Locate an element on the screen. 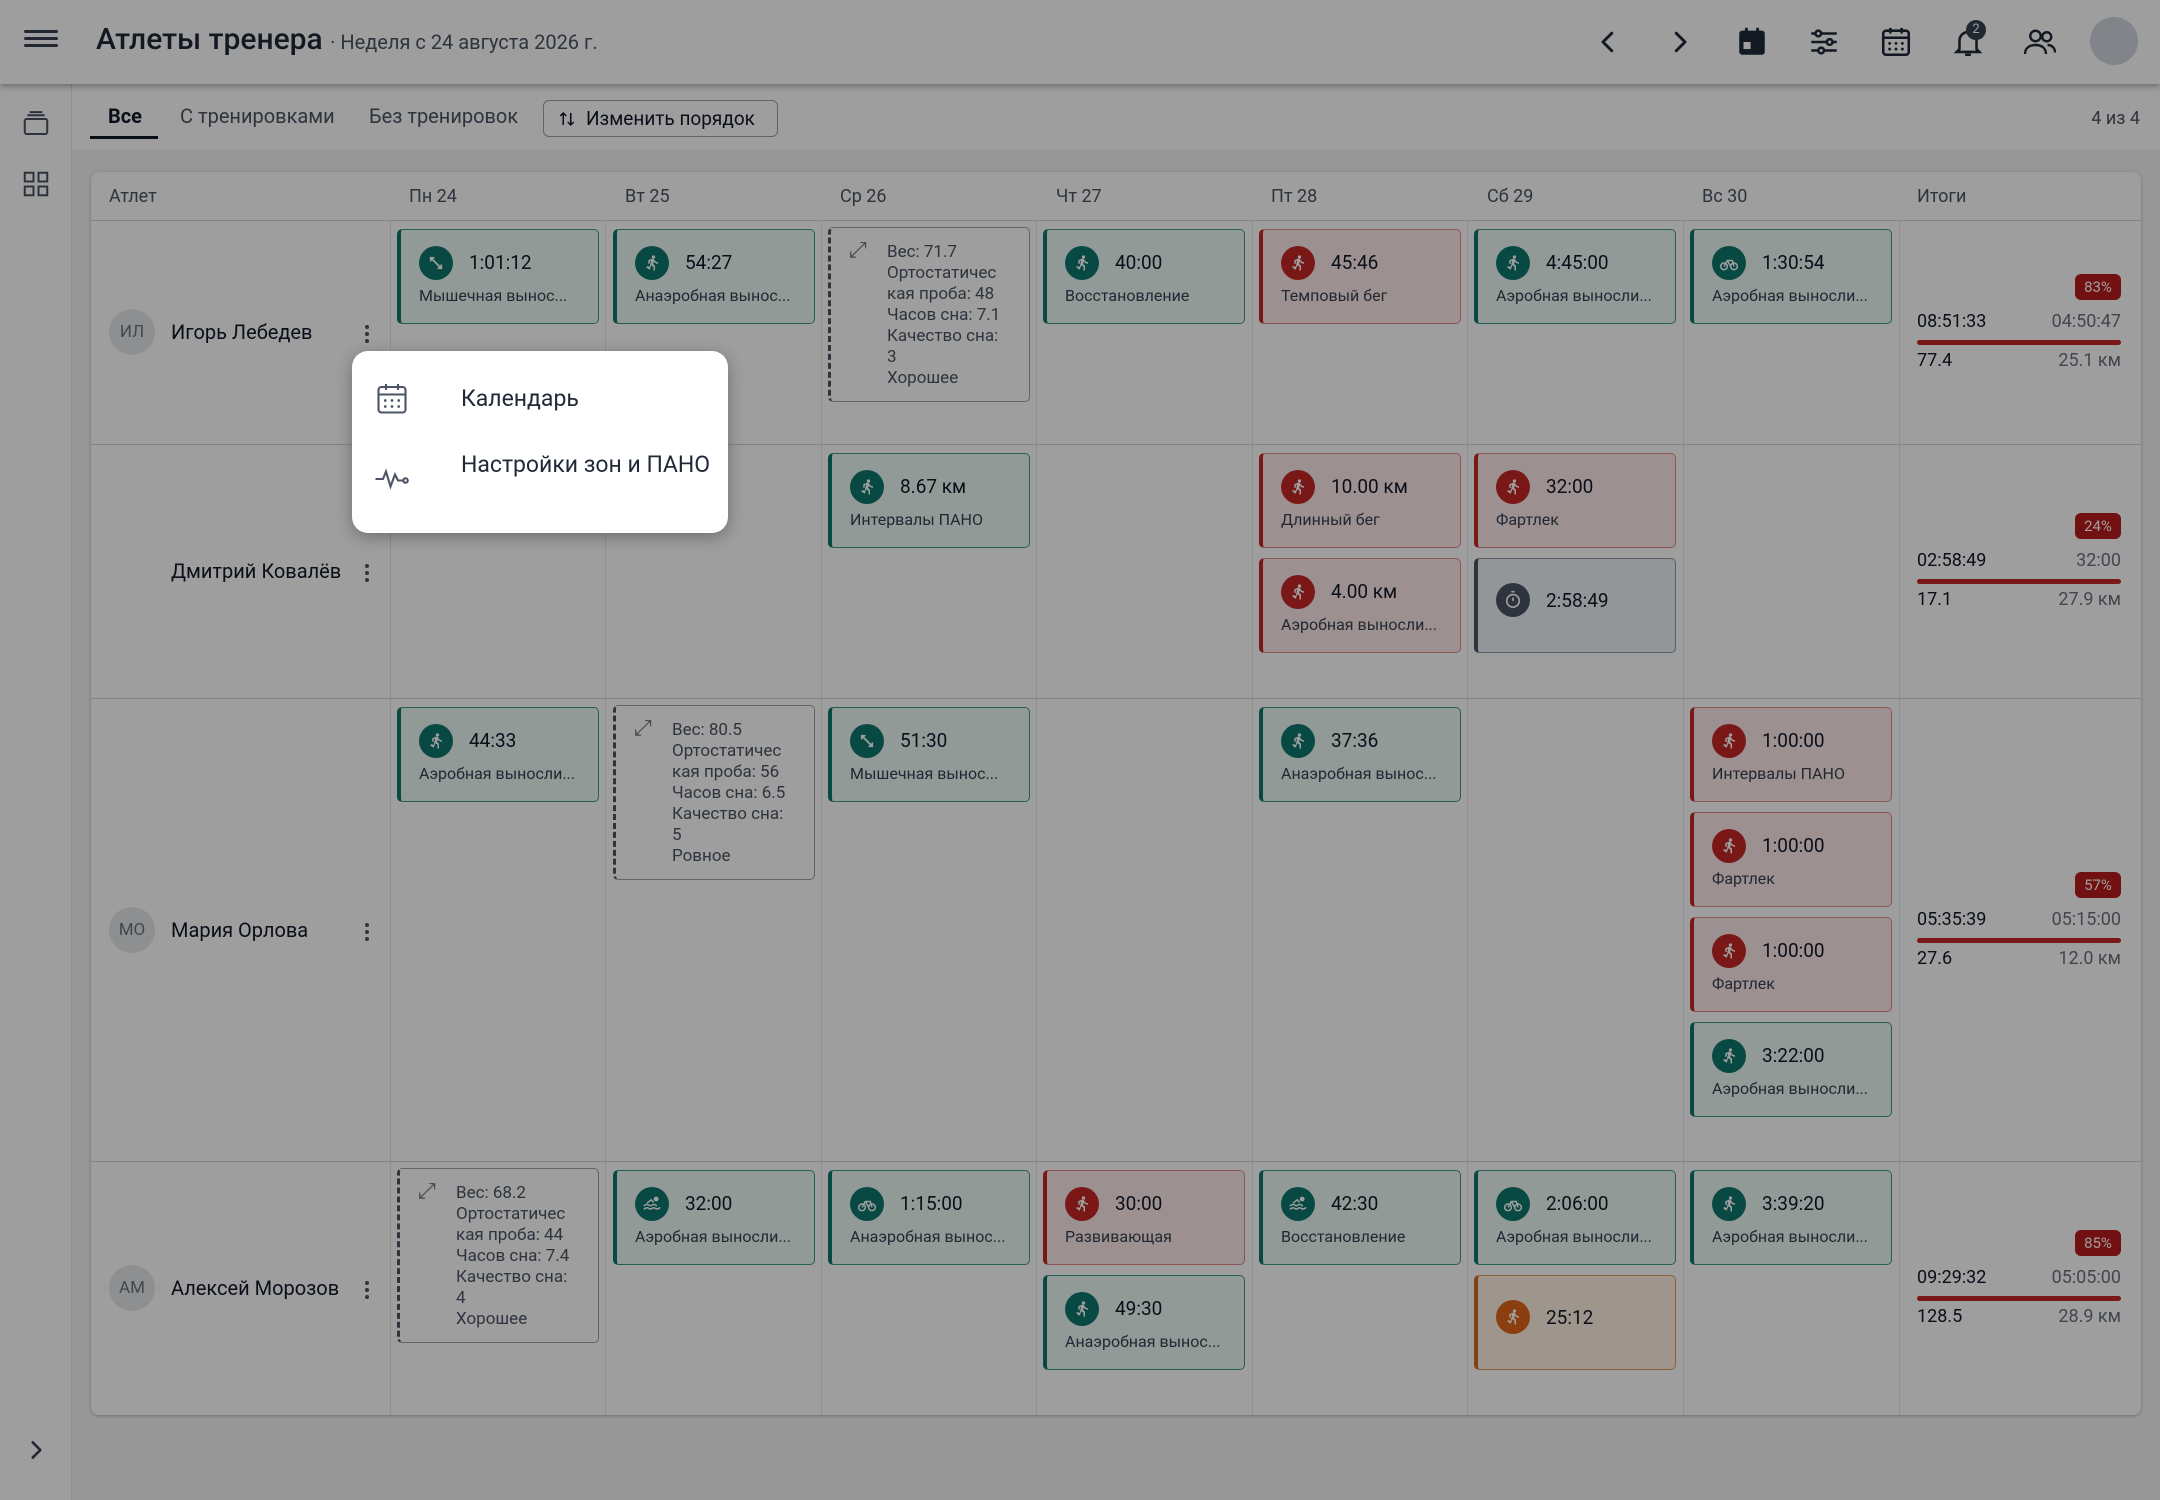 The width and height of the screenshot is (2160, 1500). calendar-icon is located at coordinates (392, 399).